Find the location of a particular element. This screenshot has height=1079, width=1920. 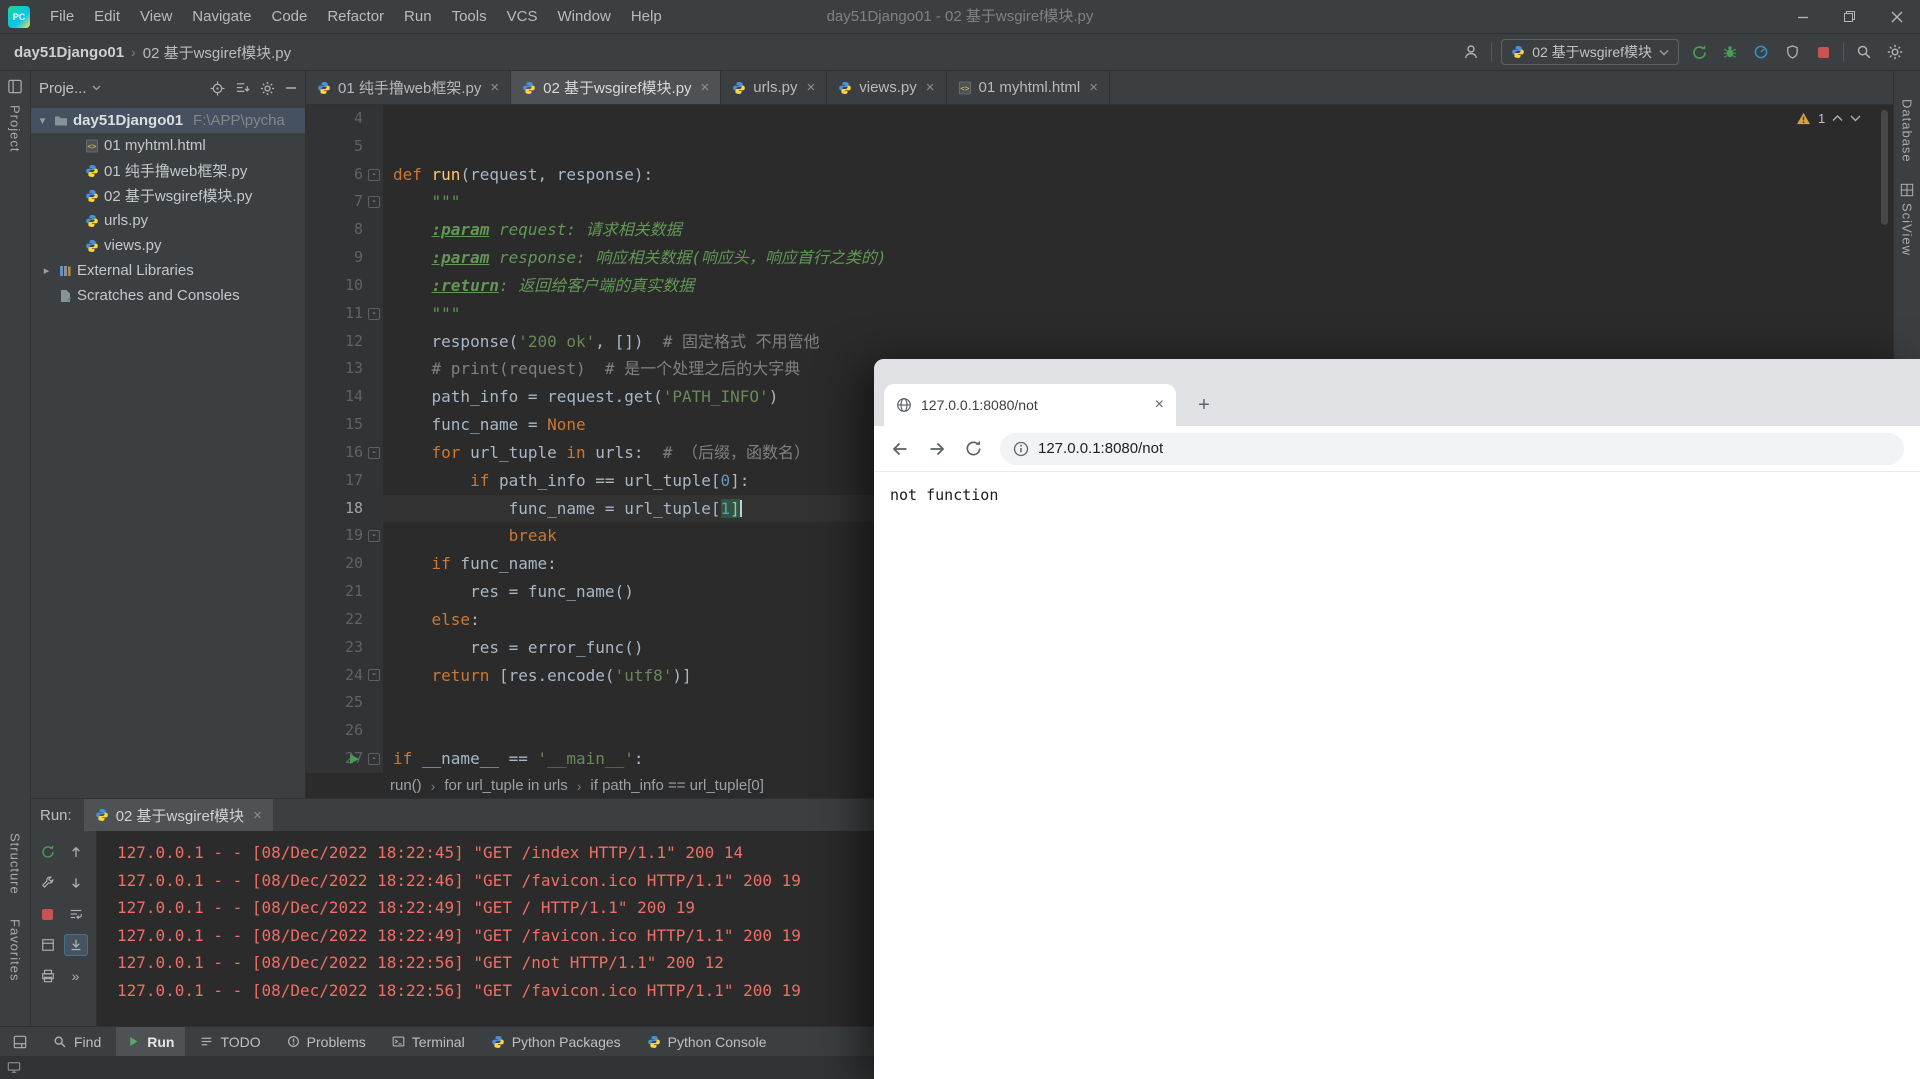

menu-item-code: Code is located at coordinates (289, 16).